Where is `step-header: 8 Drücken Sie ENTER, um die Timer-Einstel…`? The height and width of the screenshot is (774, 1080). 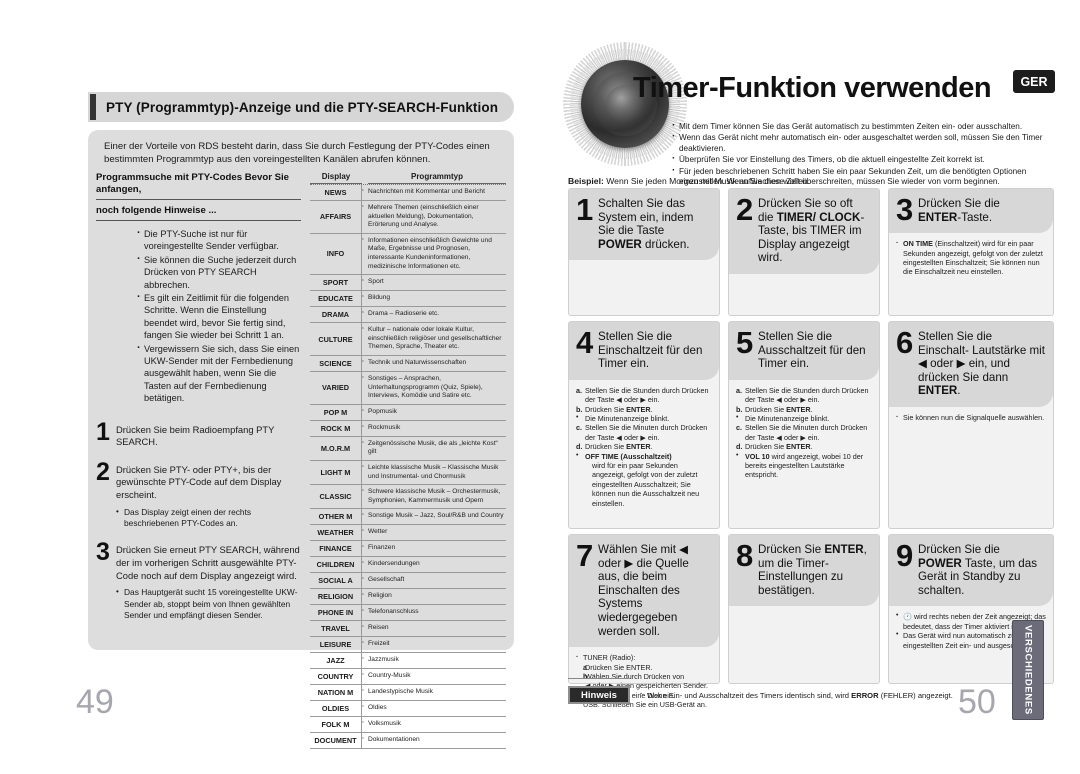
step-header: 8 Drücken Sie ENTER, um die Timer-Einstel… is located at coordinates (804, 571).